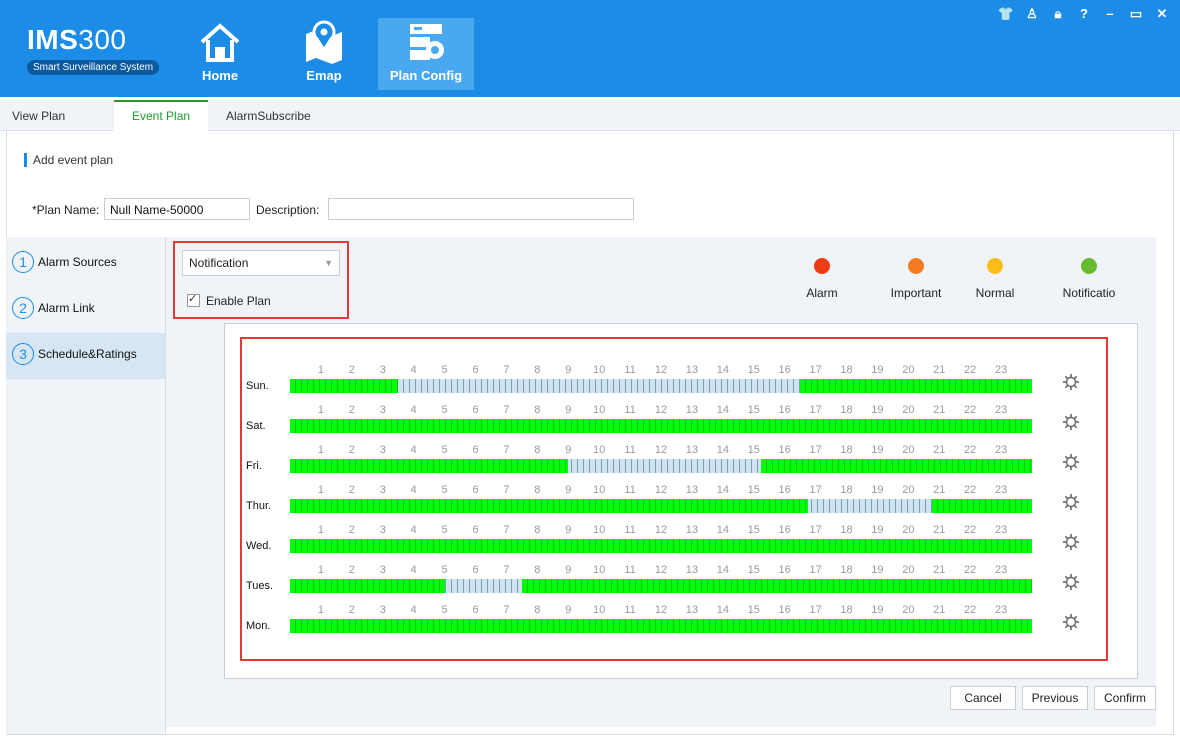 Image resolution: width=1180 pixels, height=740 pixels. What do you see at coordinates (590, 116) in the screenshot?
I see `tab-bar: View Plan Event Plan AlarmSubscribe` at bounding box center [590, 116].